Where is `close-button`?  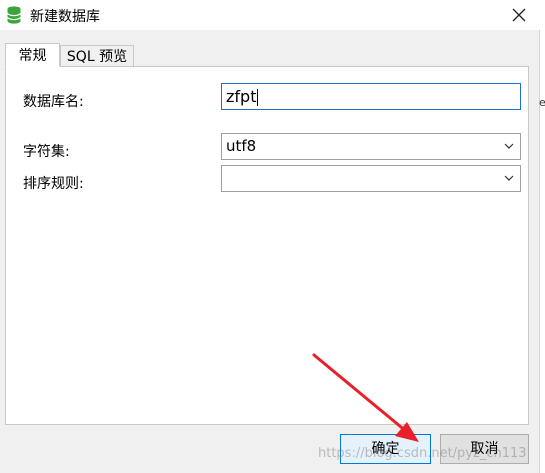 close-button is located at coordinates (519, 15).